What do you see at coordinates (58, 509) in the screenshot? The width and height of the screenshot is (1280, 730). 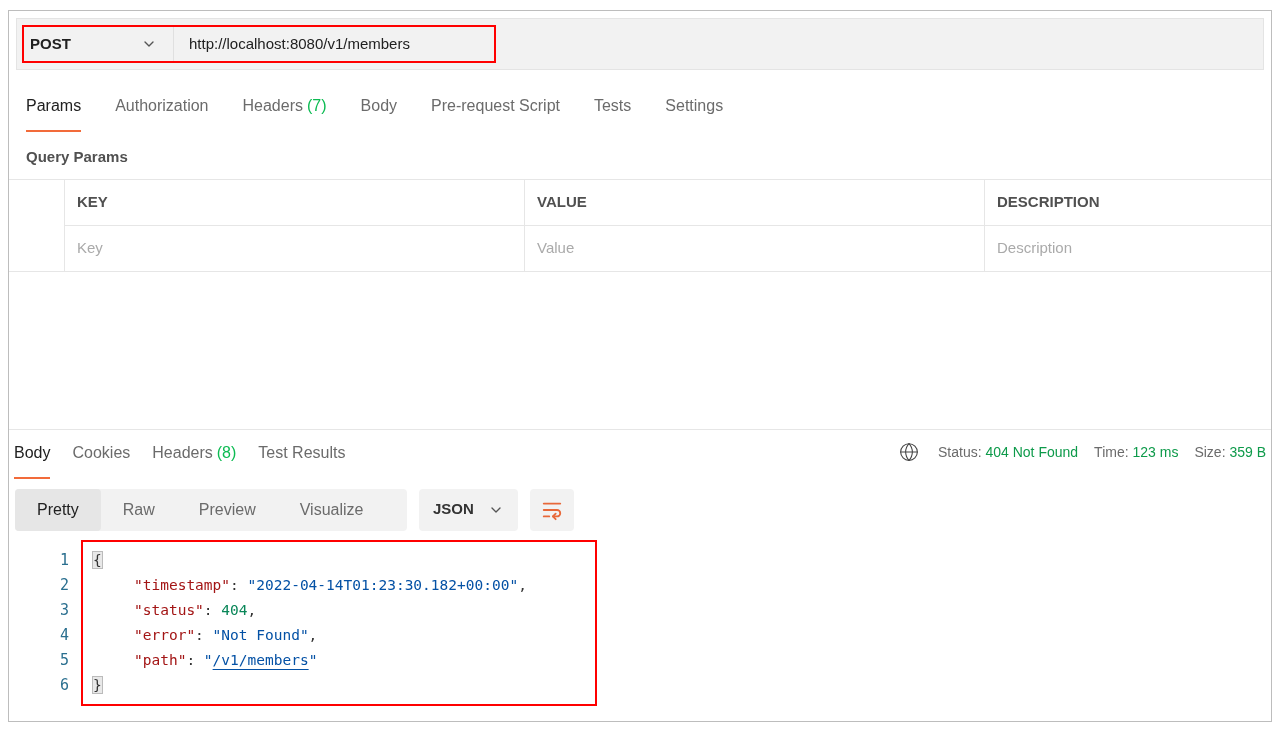 I see `view-mode-tab: Pretty` at bounding box center [58, 509].